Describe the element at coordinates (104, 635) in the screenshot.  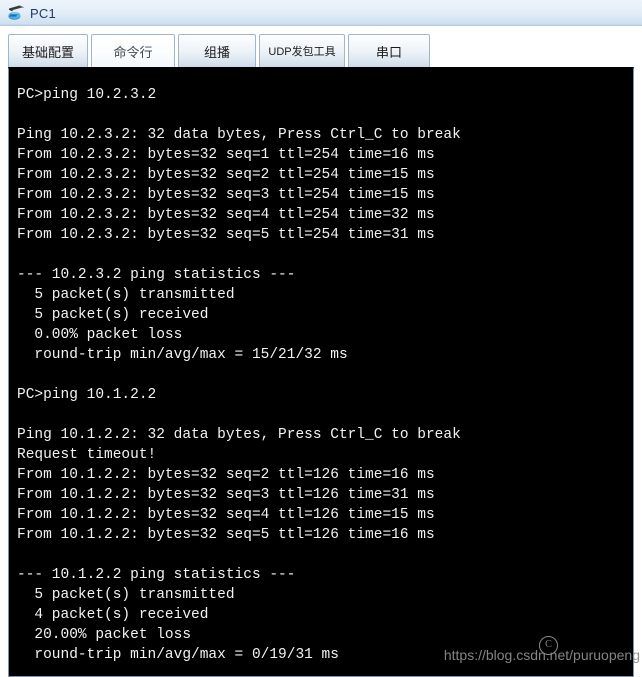
I see `terminal-line: 20.00% packet loss` at that location.